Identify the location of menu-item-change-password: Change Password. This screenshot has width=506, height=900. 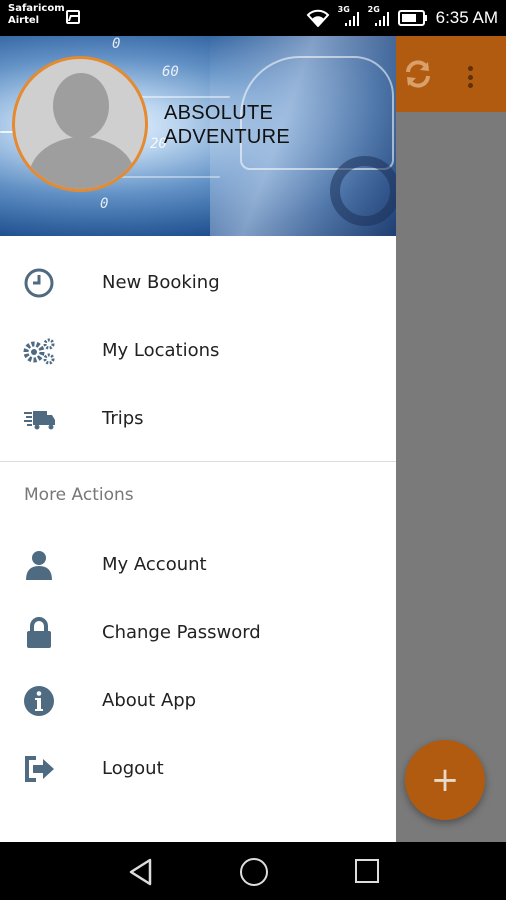
(198, 633).